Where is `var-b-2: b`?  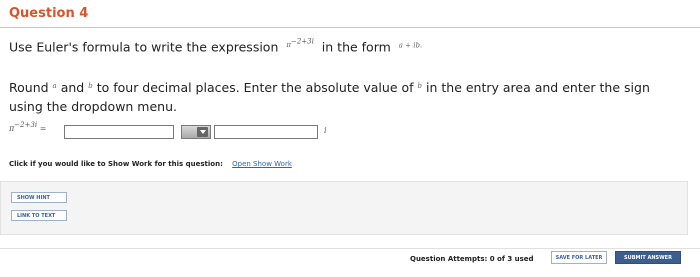
var-b-2: b is located at coordinates (420, 86).